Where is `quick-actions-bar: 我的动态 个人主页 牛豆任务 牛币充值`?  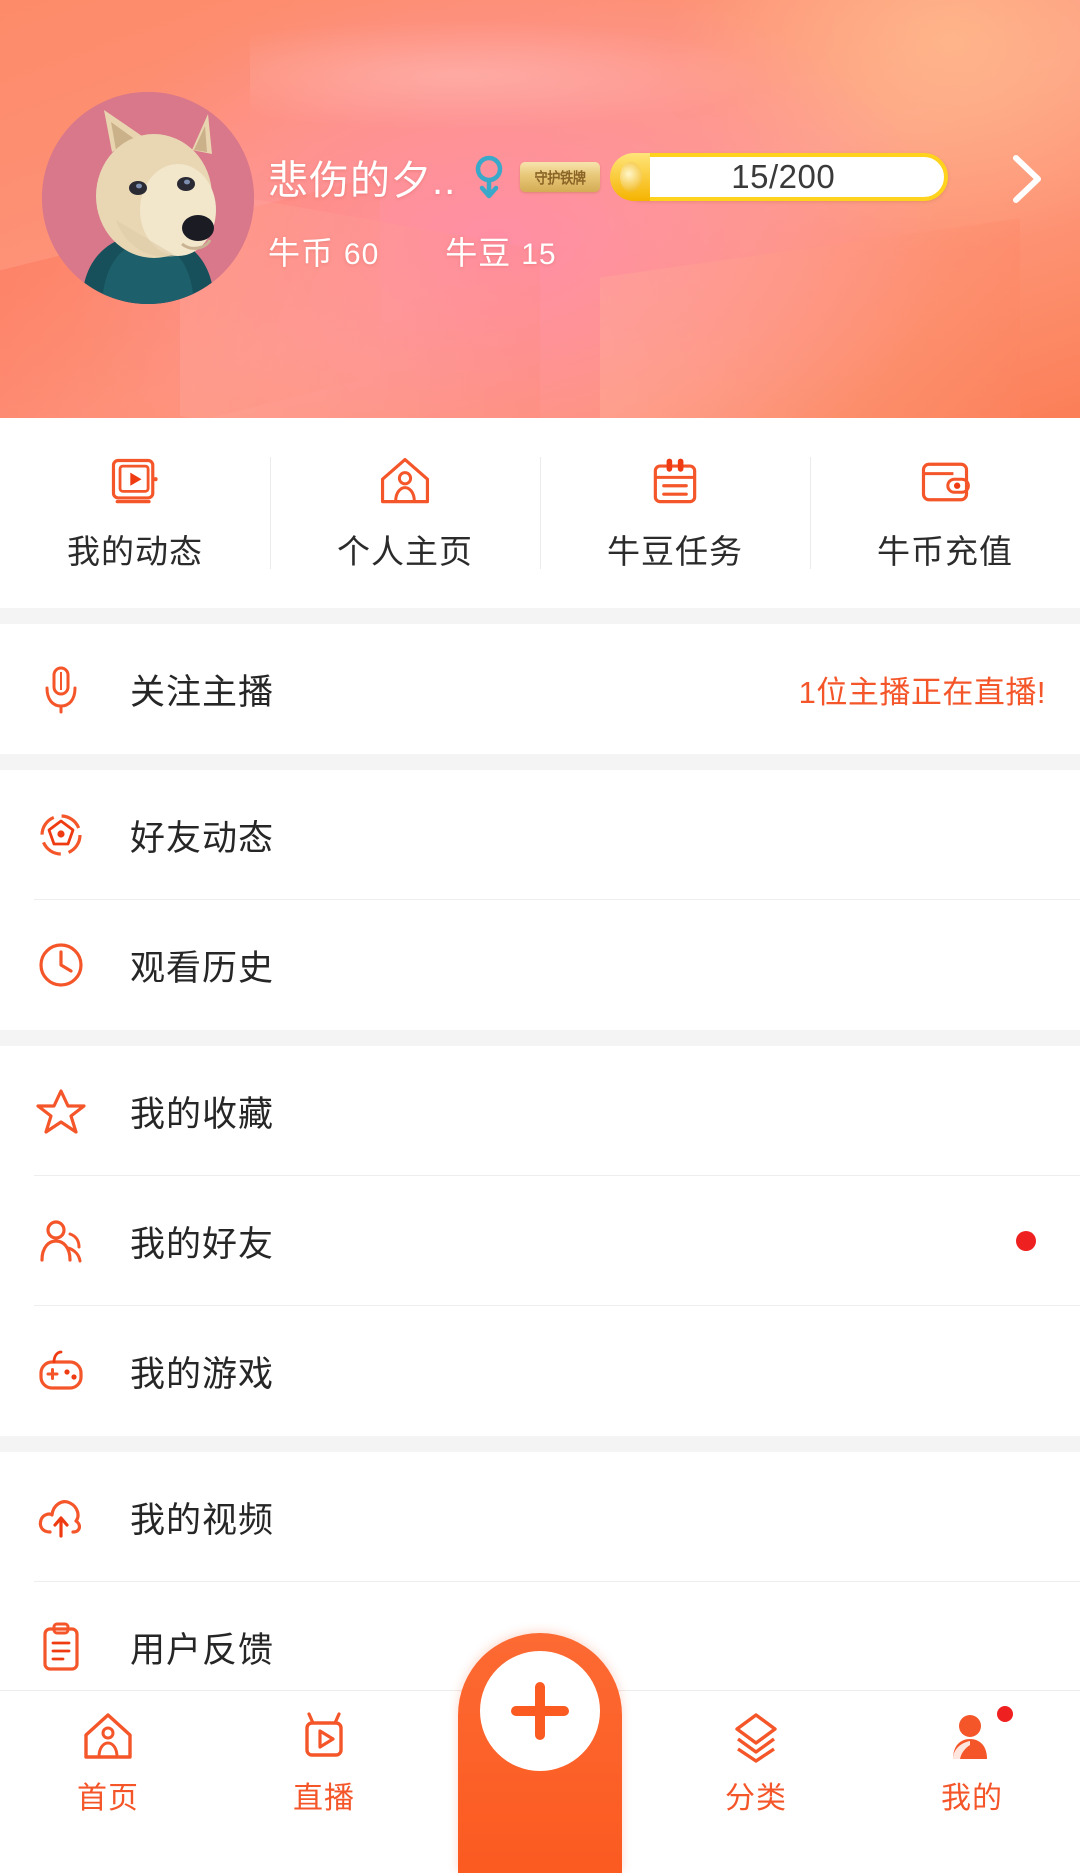 quick-actions-bar: 我的动态 个人主页 牛豆任务 牛币充值 is located at coordinates (540, 513).